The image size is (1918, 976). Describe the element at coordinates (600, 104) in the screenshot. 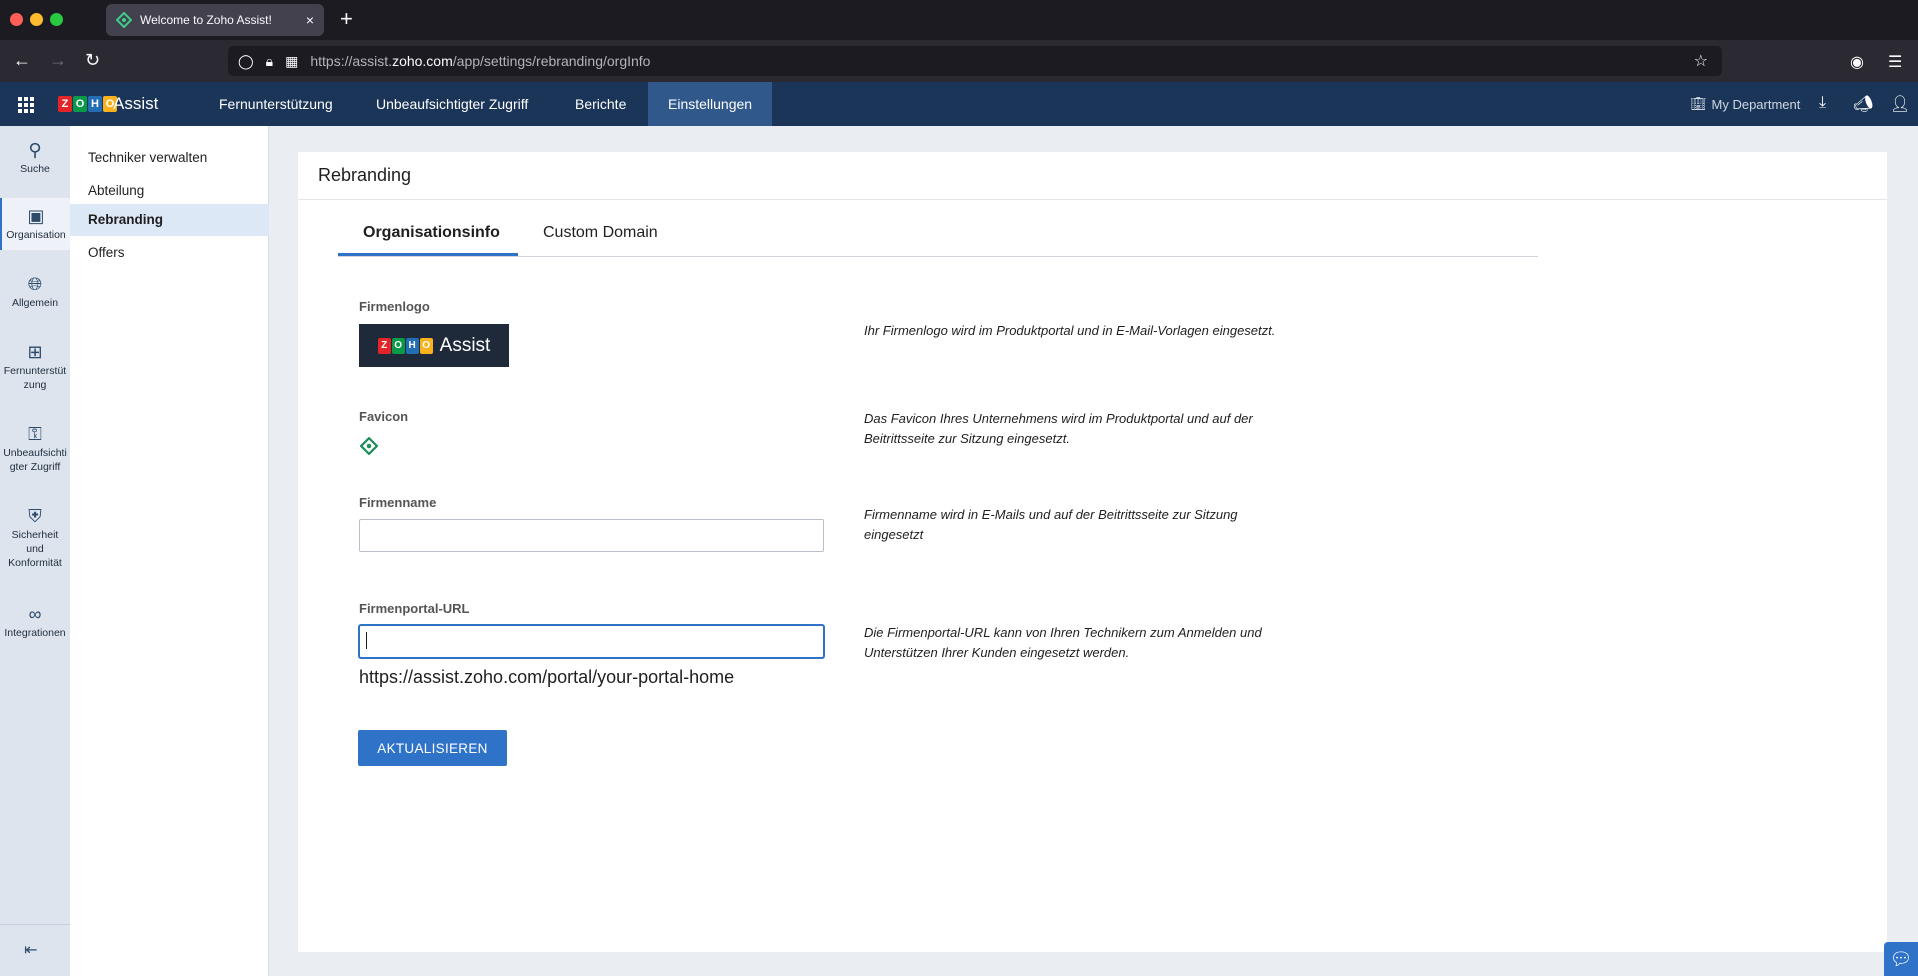

I see `nav-berichte: Berichte` at that location.